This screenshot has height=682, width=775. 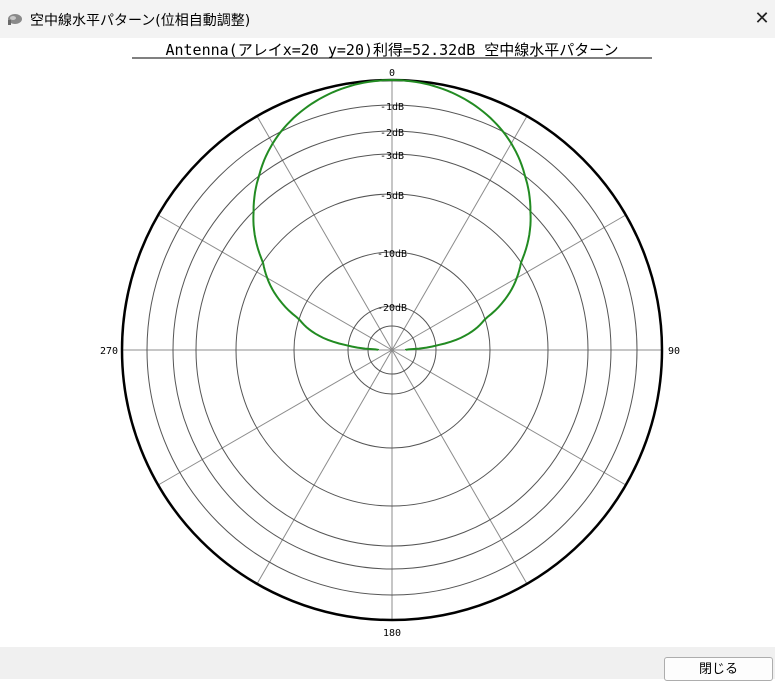 What do you see at coordinates (392, 73) in the screenshot?
I see `angle-label: 0` at bounding box center [392, 73].